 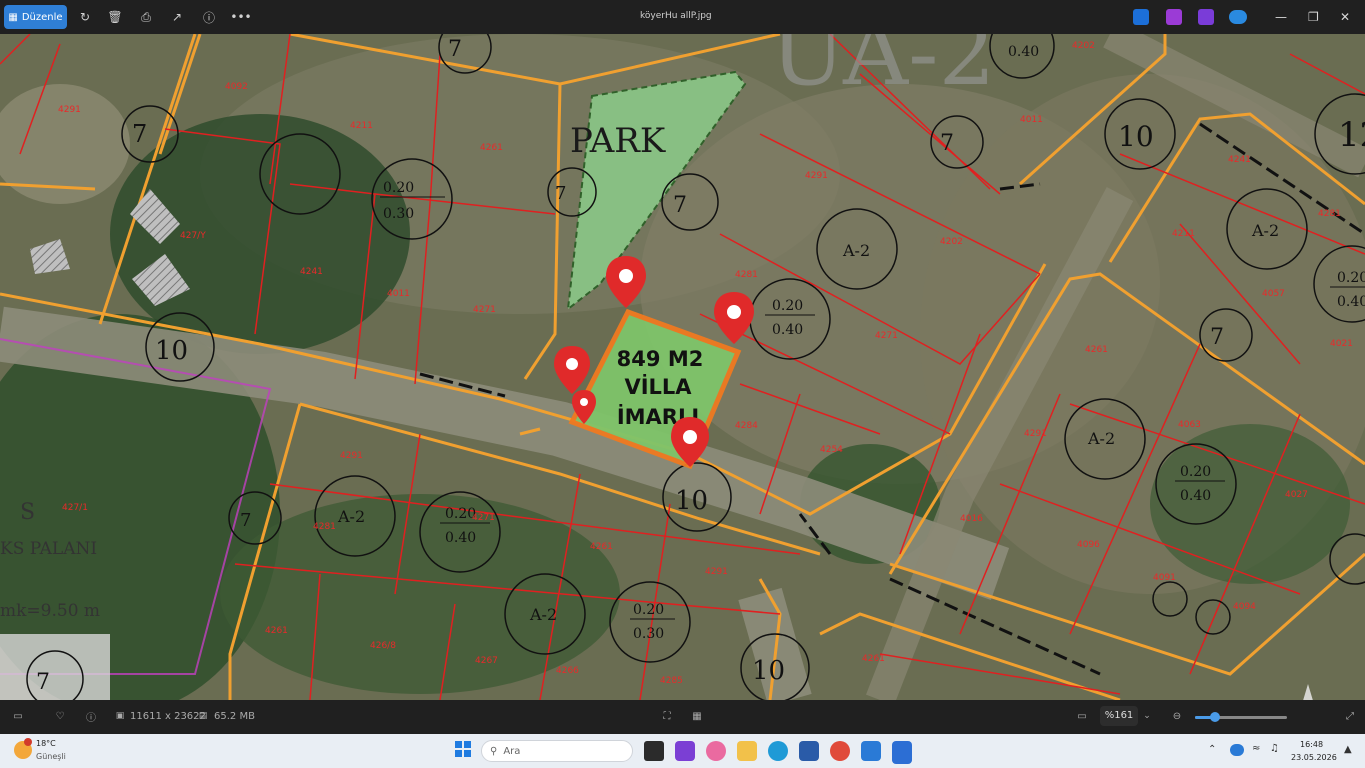 What do you see at coordinates (676, 16) in the screenshot?
I see `window-title: köyerHu allP.jpg` at bounding box center [676, 16].